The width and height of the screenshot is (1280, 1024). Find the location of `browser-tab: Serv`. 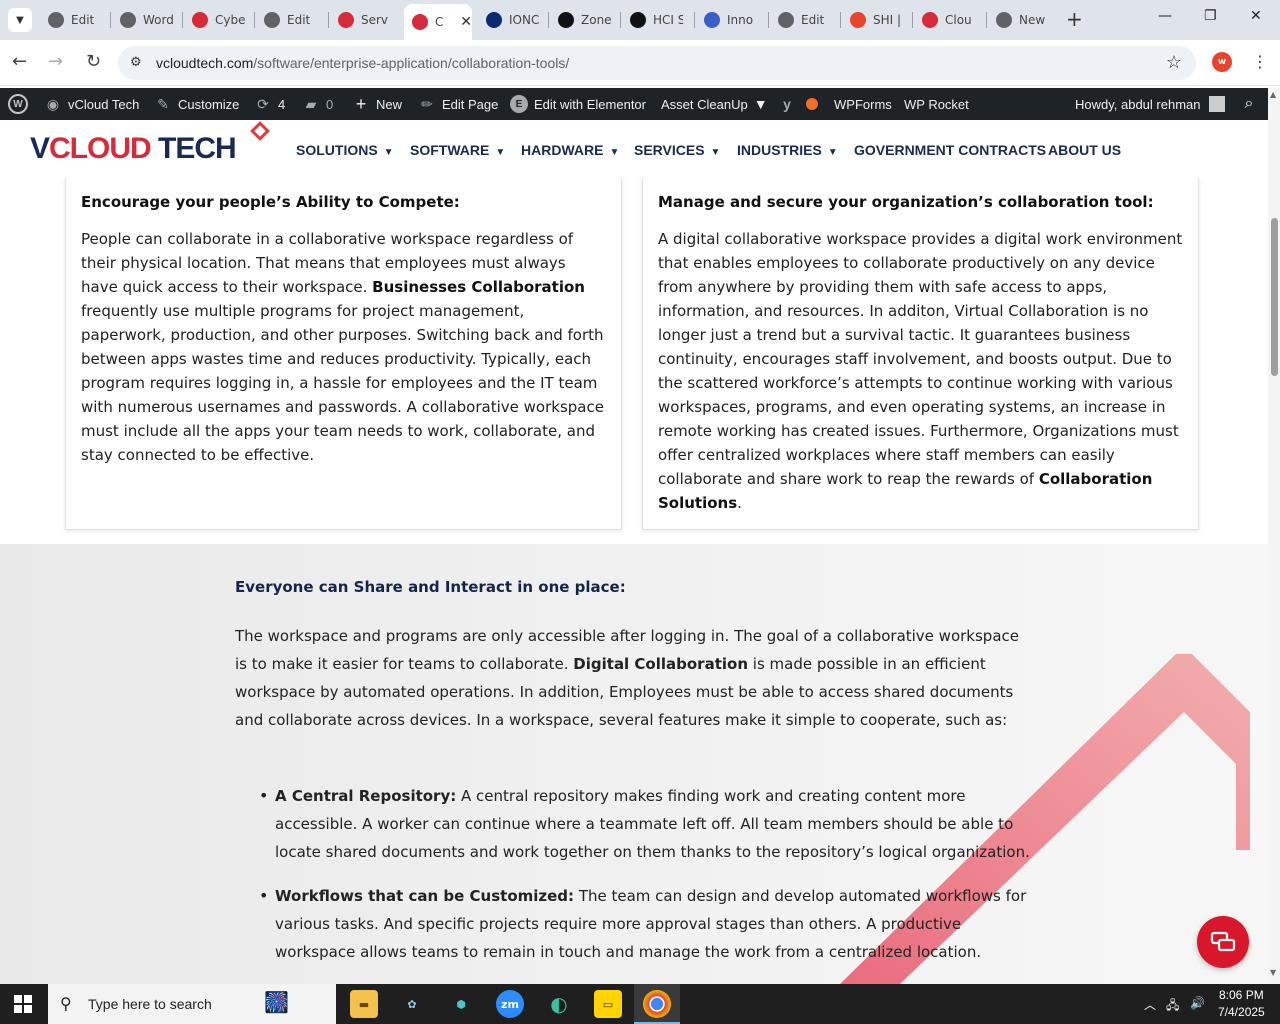

browser-tab: Serv is located at coordinates (365, 20).